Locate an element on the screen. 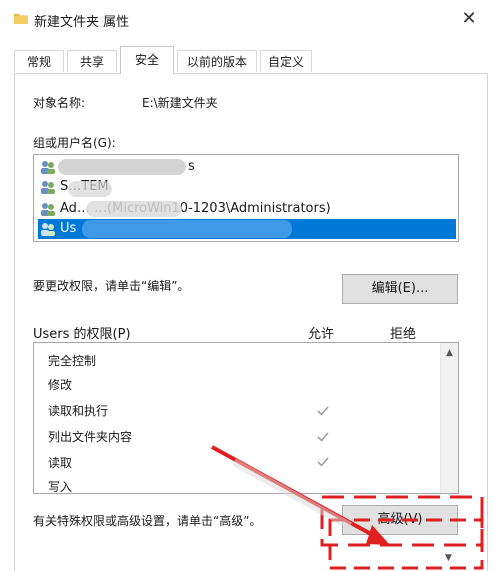  user-item: s is located at coordinates (247, 167).